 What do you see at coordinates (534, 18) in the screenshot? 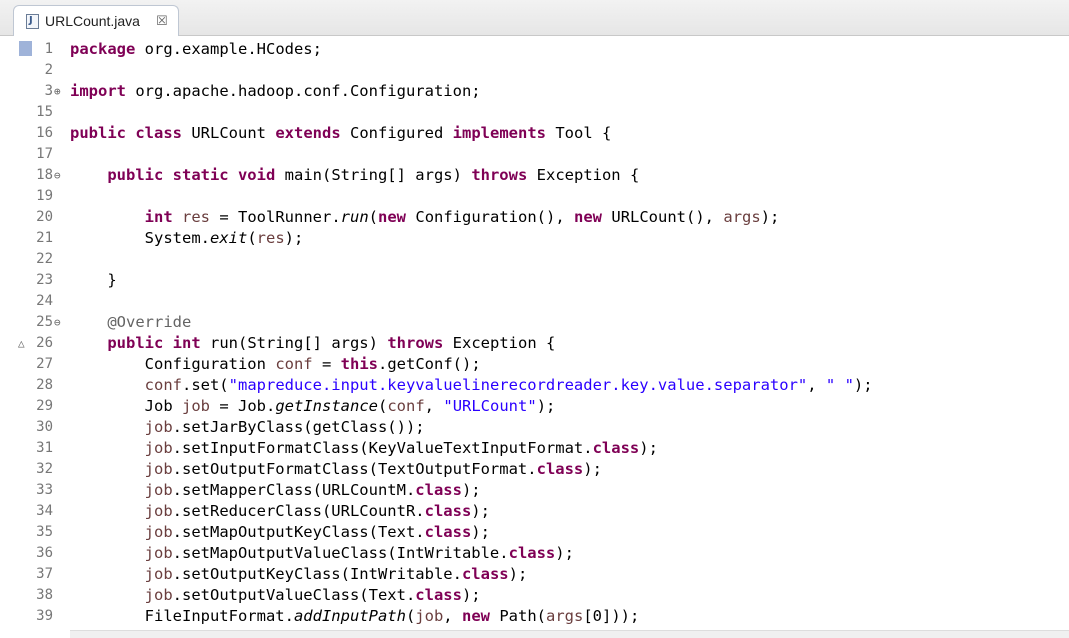
I see `editor-tab-bar: URLCount.java ☒` at bounding box center [534, 18].